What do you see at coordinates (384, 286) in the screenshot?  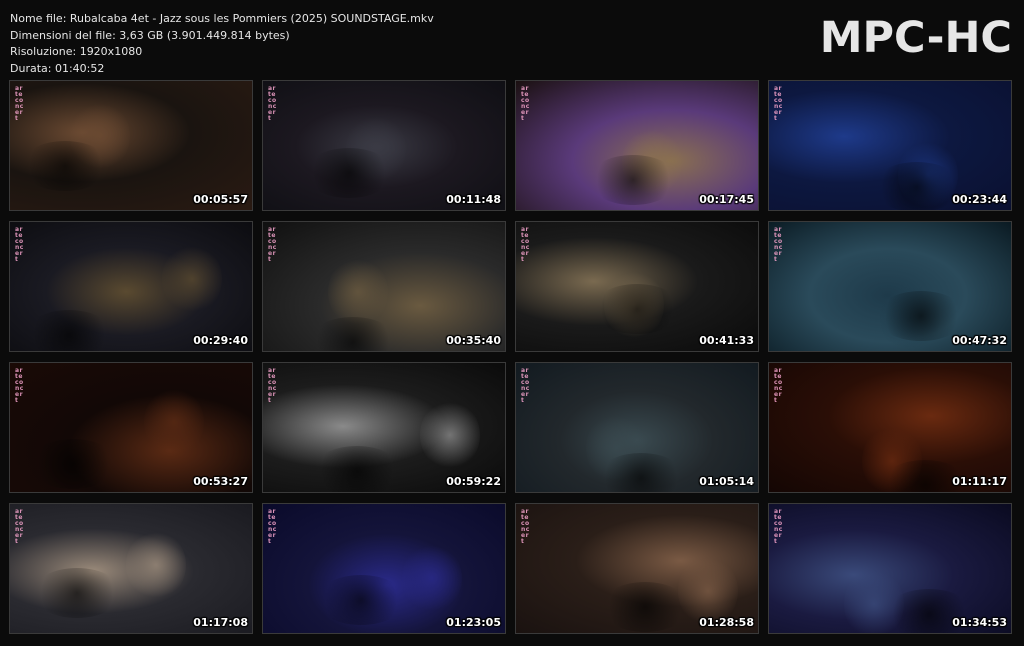 I see `video-thumbnail: arte concert 00:35:40` at bounding box center [384, 286].